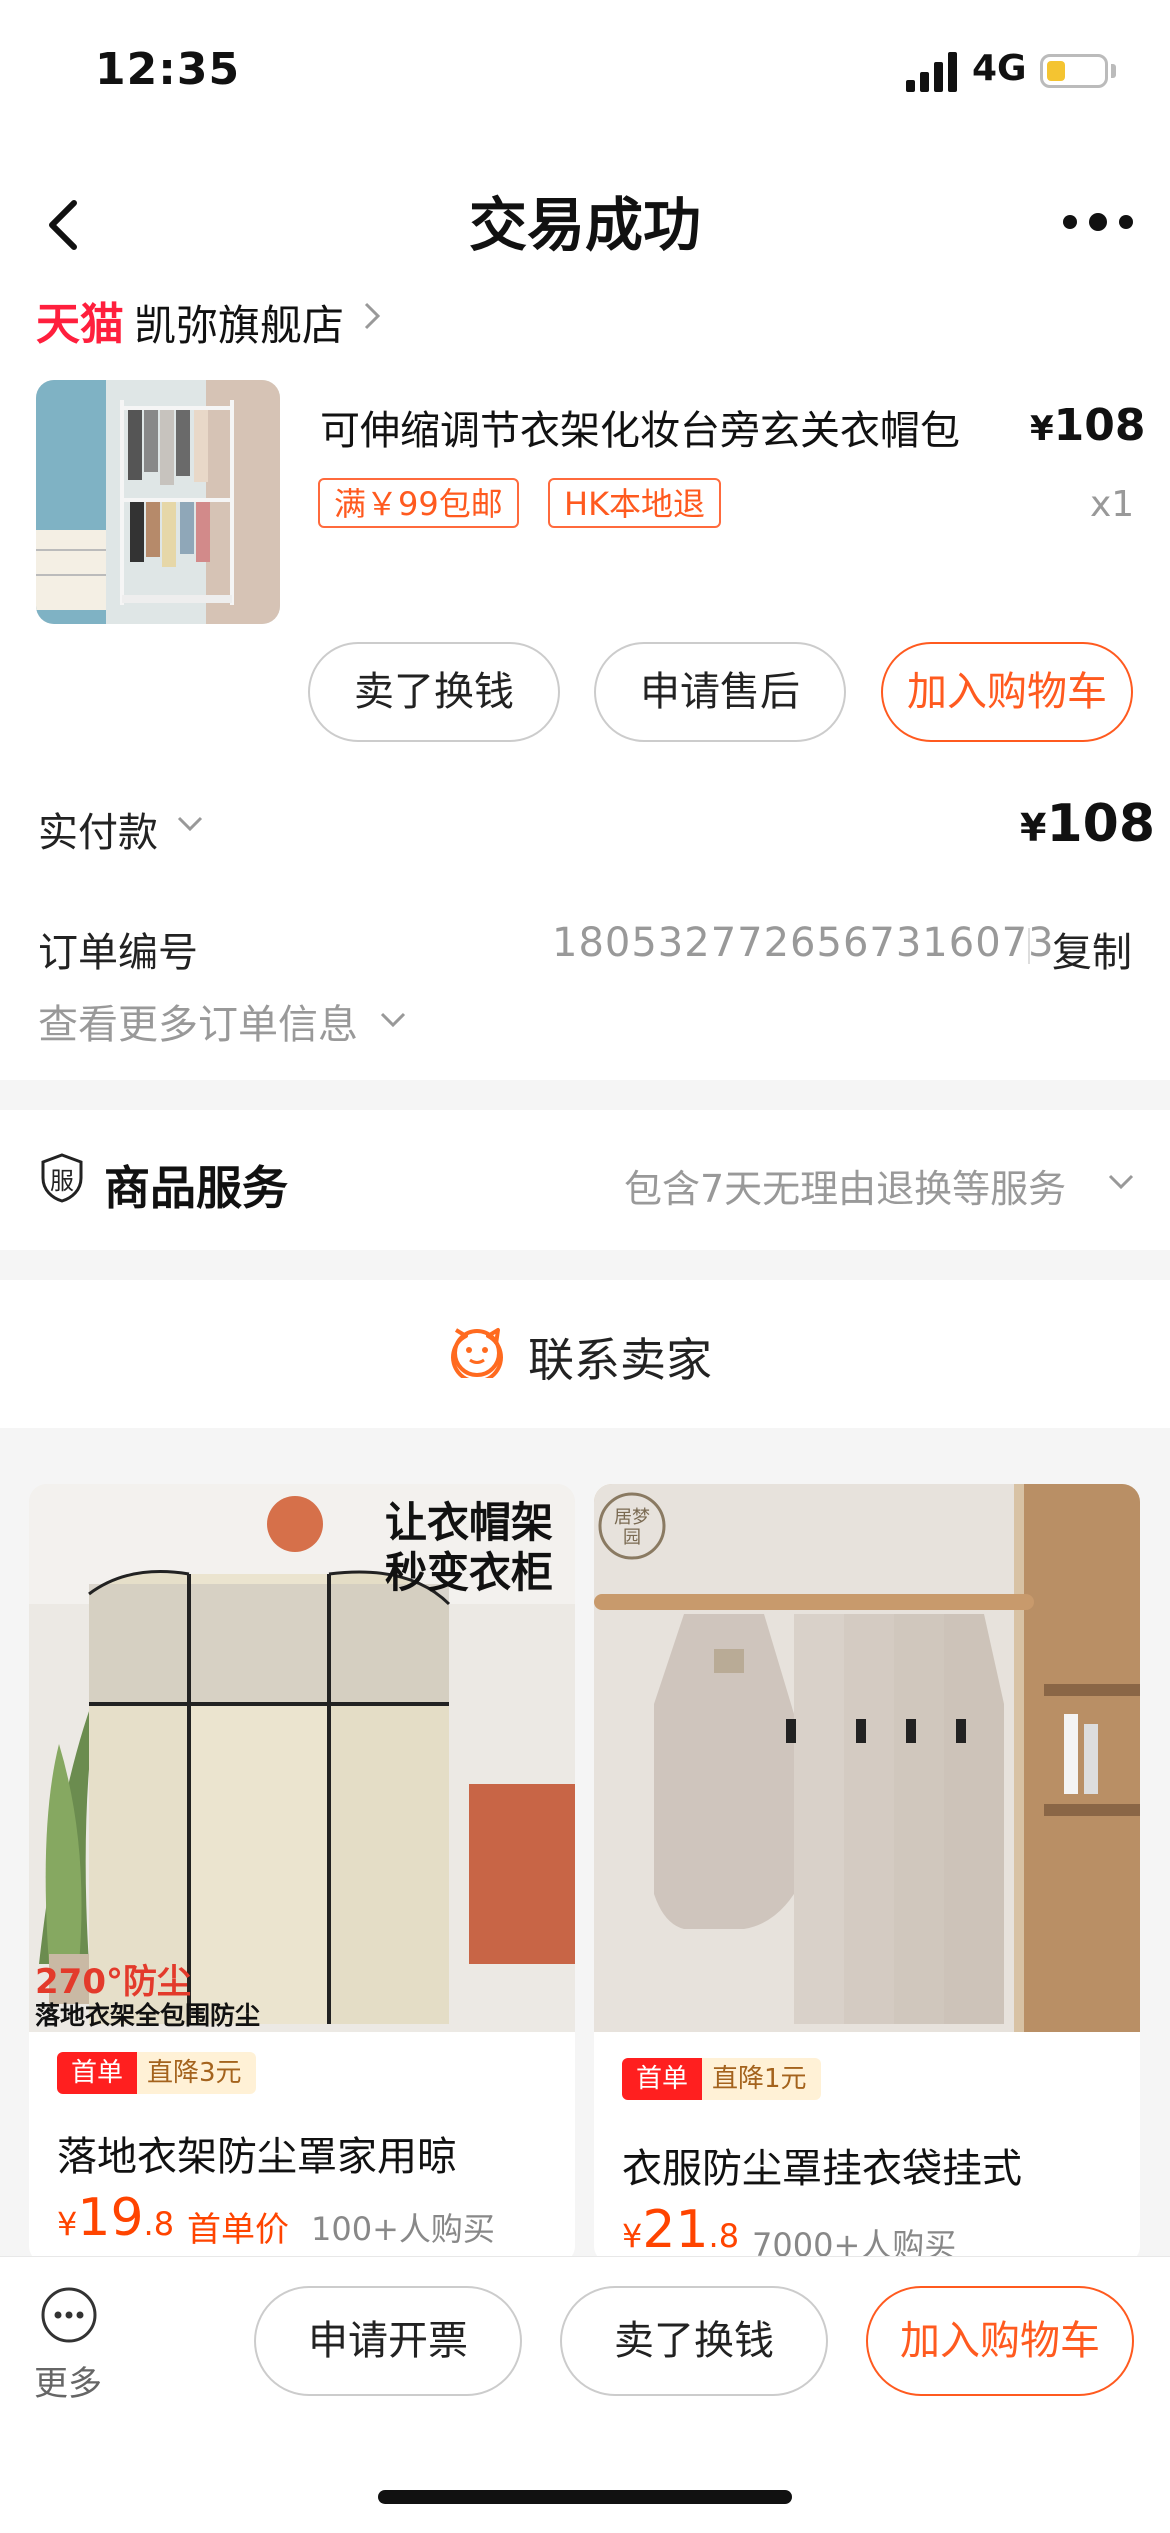 The width and height of the screenshot is (1170, 2533). Describe the element at coordinates (196, 1188) in the screenshot. I see `service-title: 商品服务` at that location.